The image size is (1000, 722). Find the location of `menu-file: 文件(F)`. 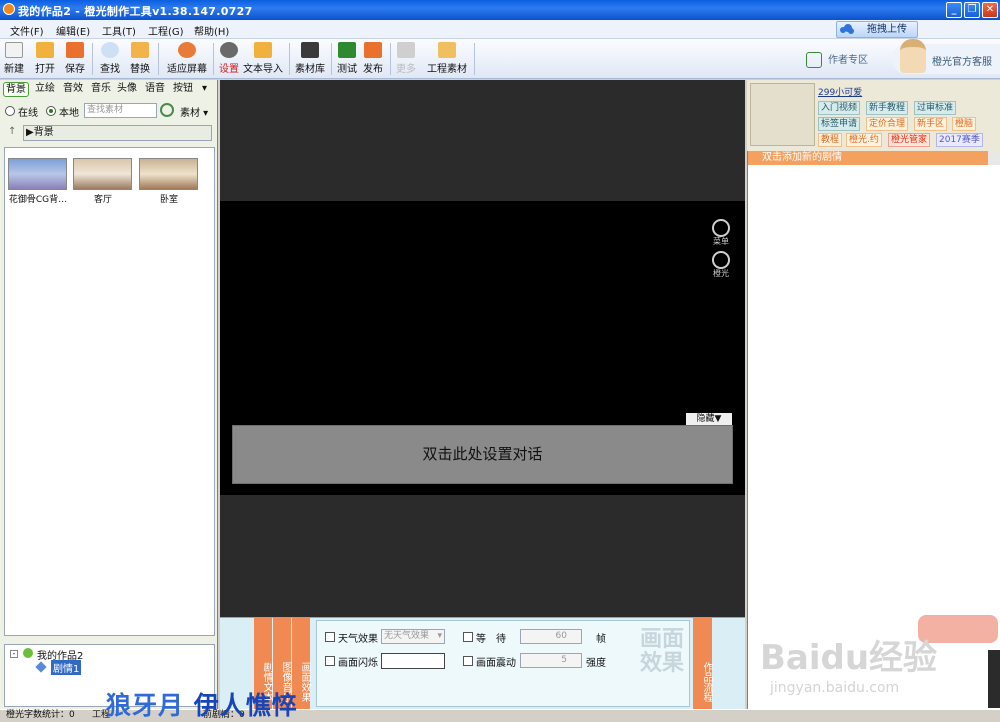

menu-file: 文件(F) is located at coordinates (27, 30).